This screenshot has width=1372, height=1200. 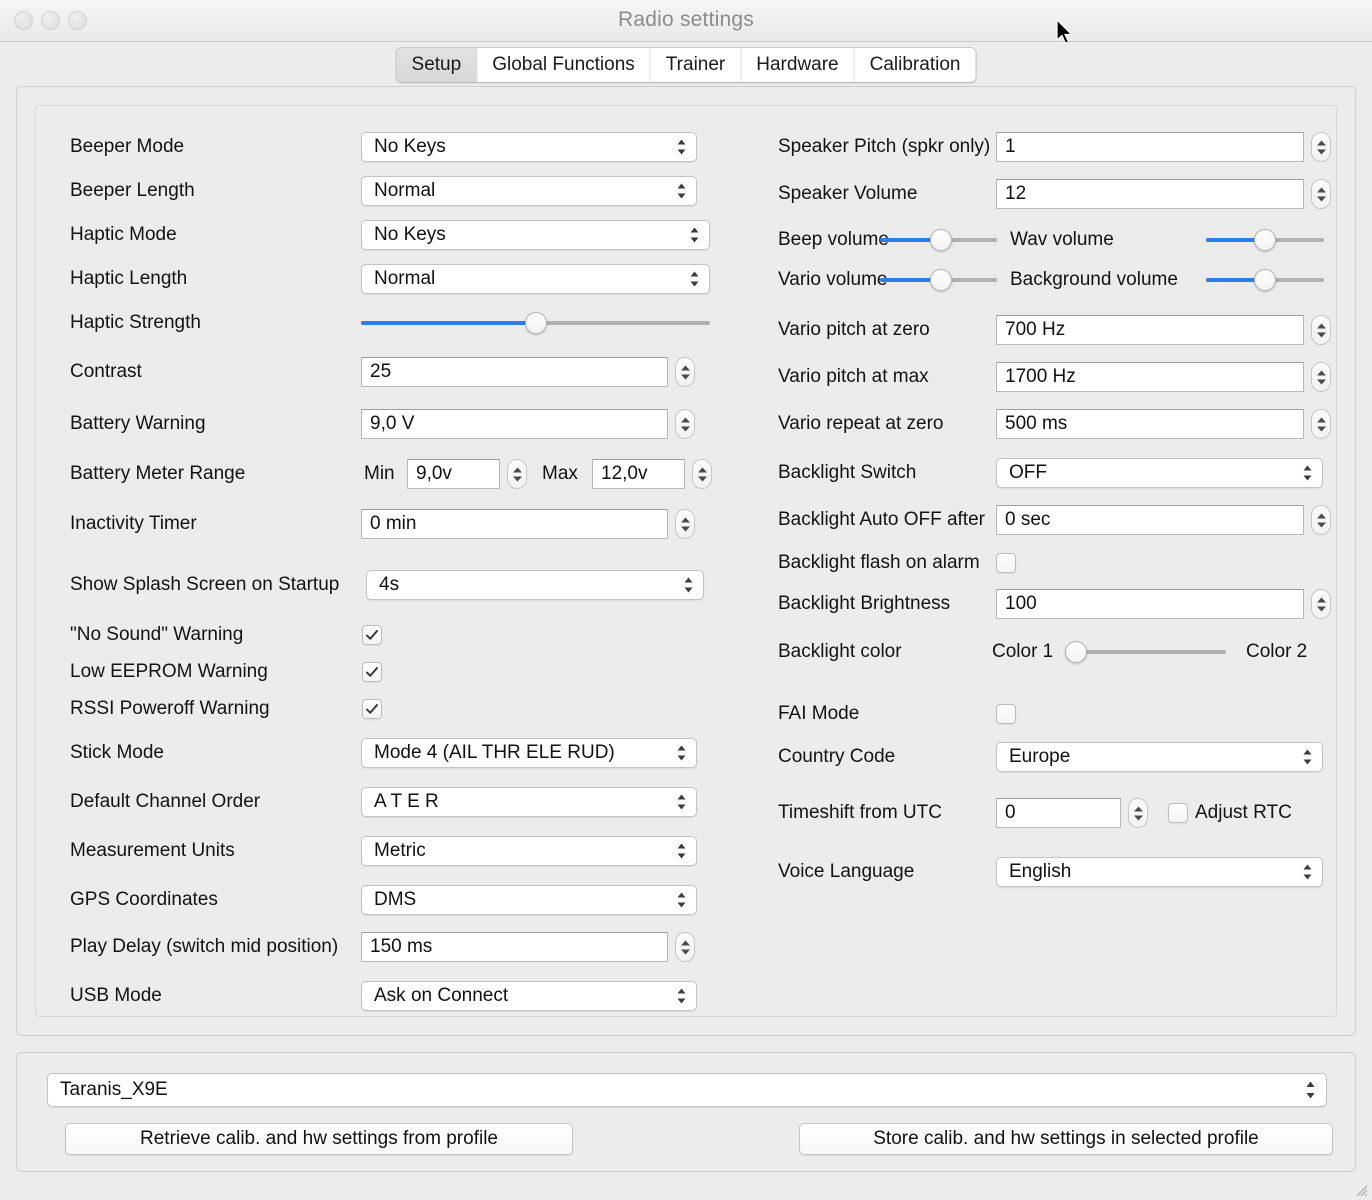 I want to click on inactivity-timer-stepper, so click(x=685, y=524).